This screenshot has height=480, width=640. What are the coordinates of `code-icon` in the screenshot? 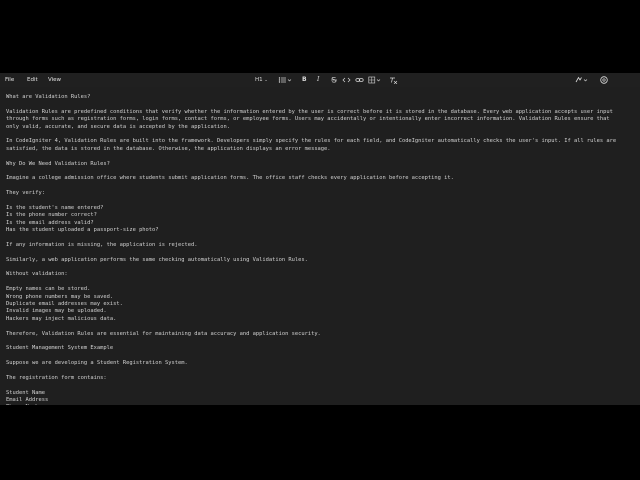 It's located at (346, 80).